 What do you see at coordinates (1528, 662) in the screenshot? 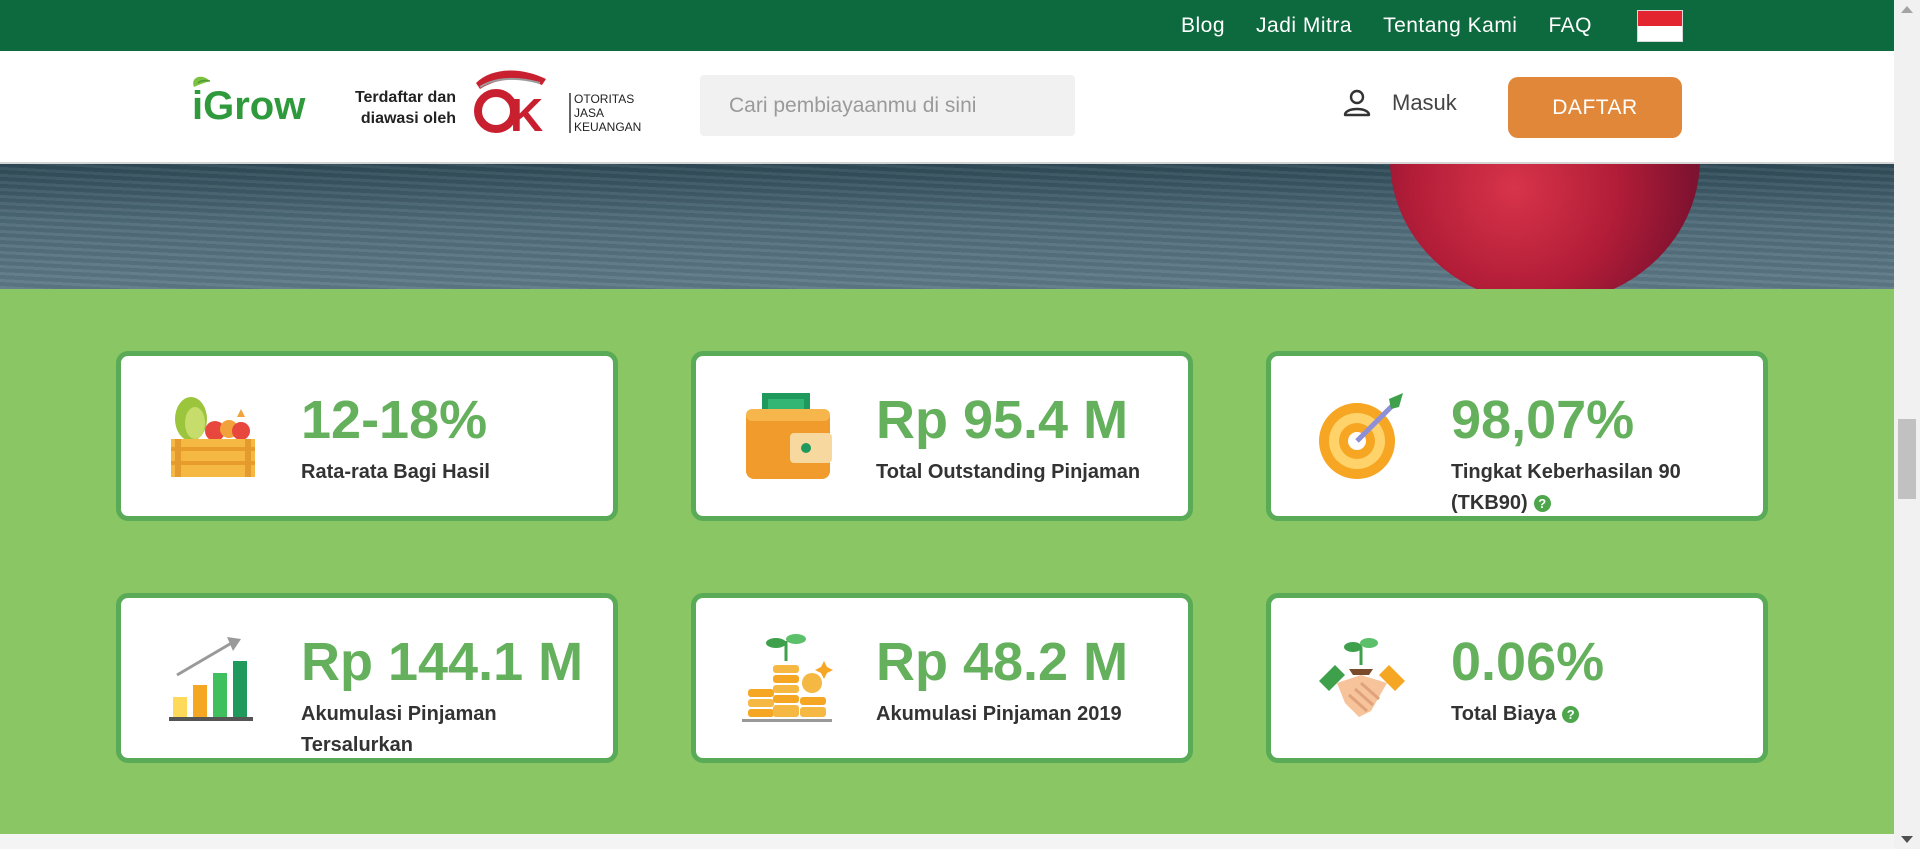
I see `stat-value: 0.06%` at bounding box center [1528, 662].